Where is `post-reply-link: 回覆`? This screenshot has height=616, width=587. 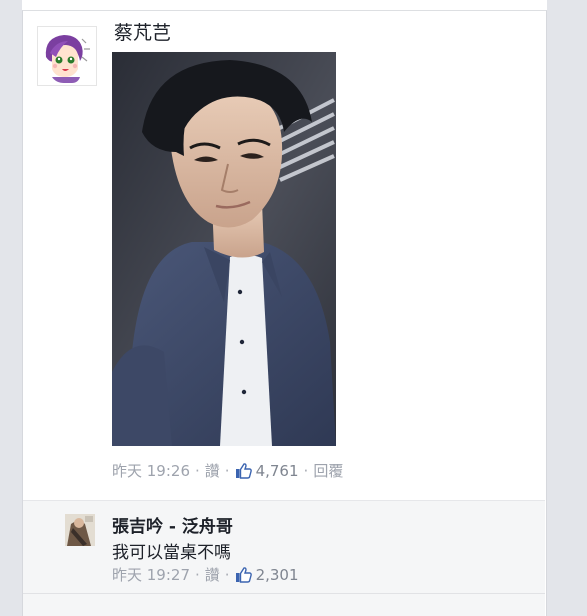
post-reply-link: 回覆 is located at coordinates (328, 470).